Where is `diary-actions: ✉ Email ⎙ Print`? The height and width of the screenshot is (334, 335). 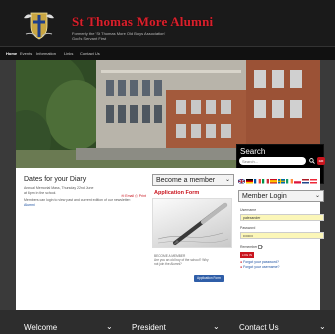
diary-actions: ✉ Email ⎙ Print is located at coordinates (133, 196).